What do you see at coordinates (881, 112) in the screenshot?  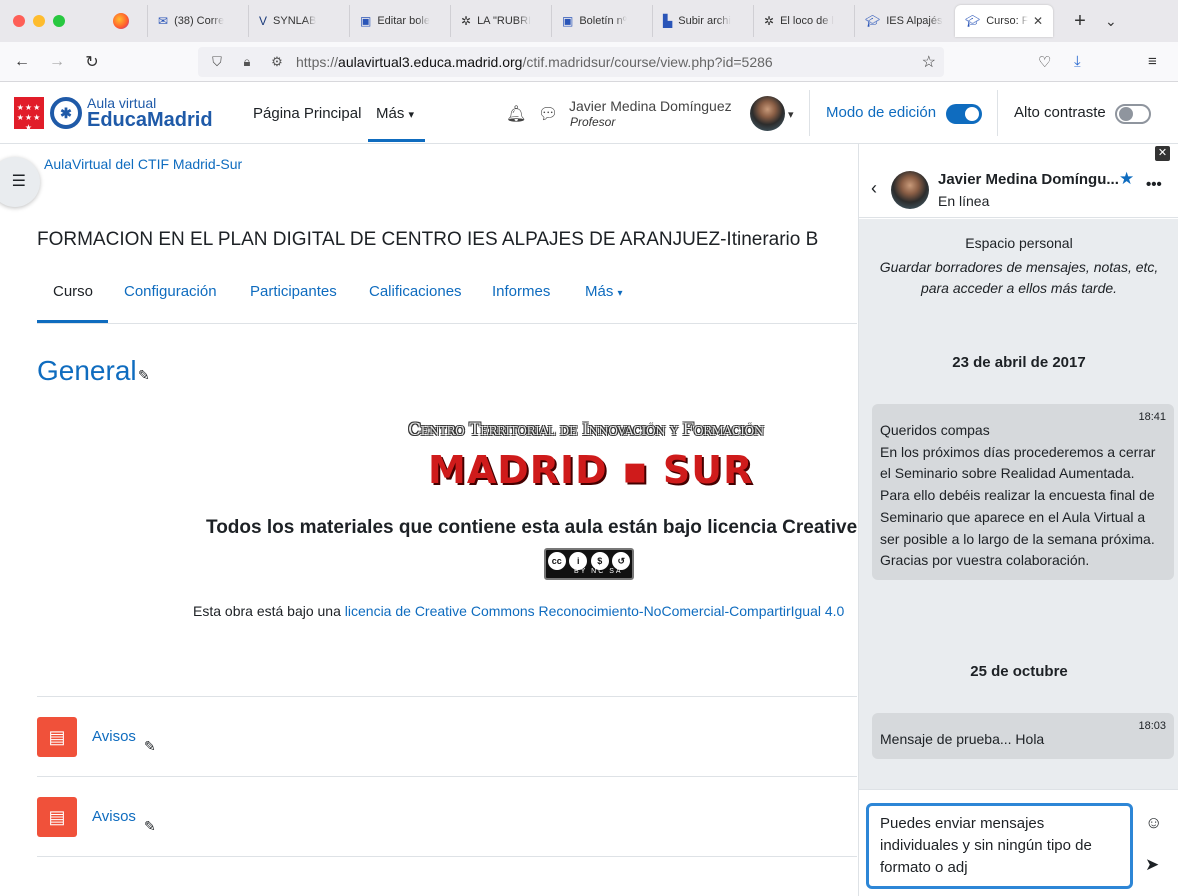 I see `edit-mode-label: Modo de edición` at bounding box center [881, 112].